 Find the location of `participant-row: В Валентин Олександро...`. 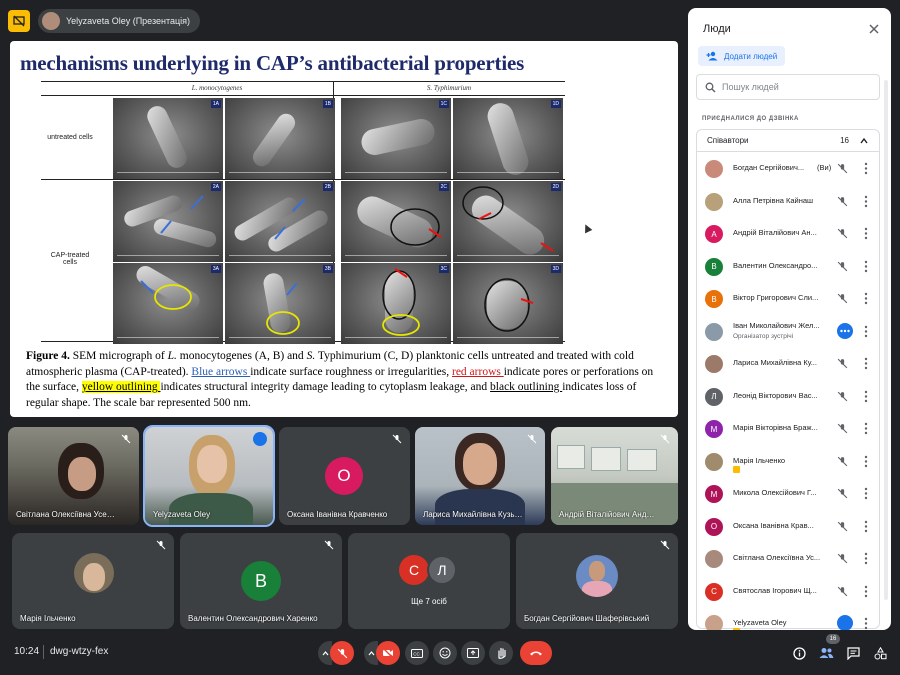

participant-row: В Валентин Олександро... is located at coordinates (788, 267).